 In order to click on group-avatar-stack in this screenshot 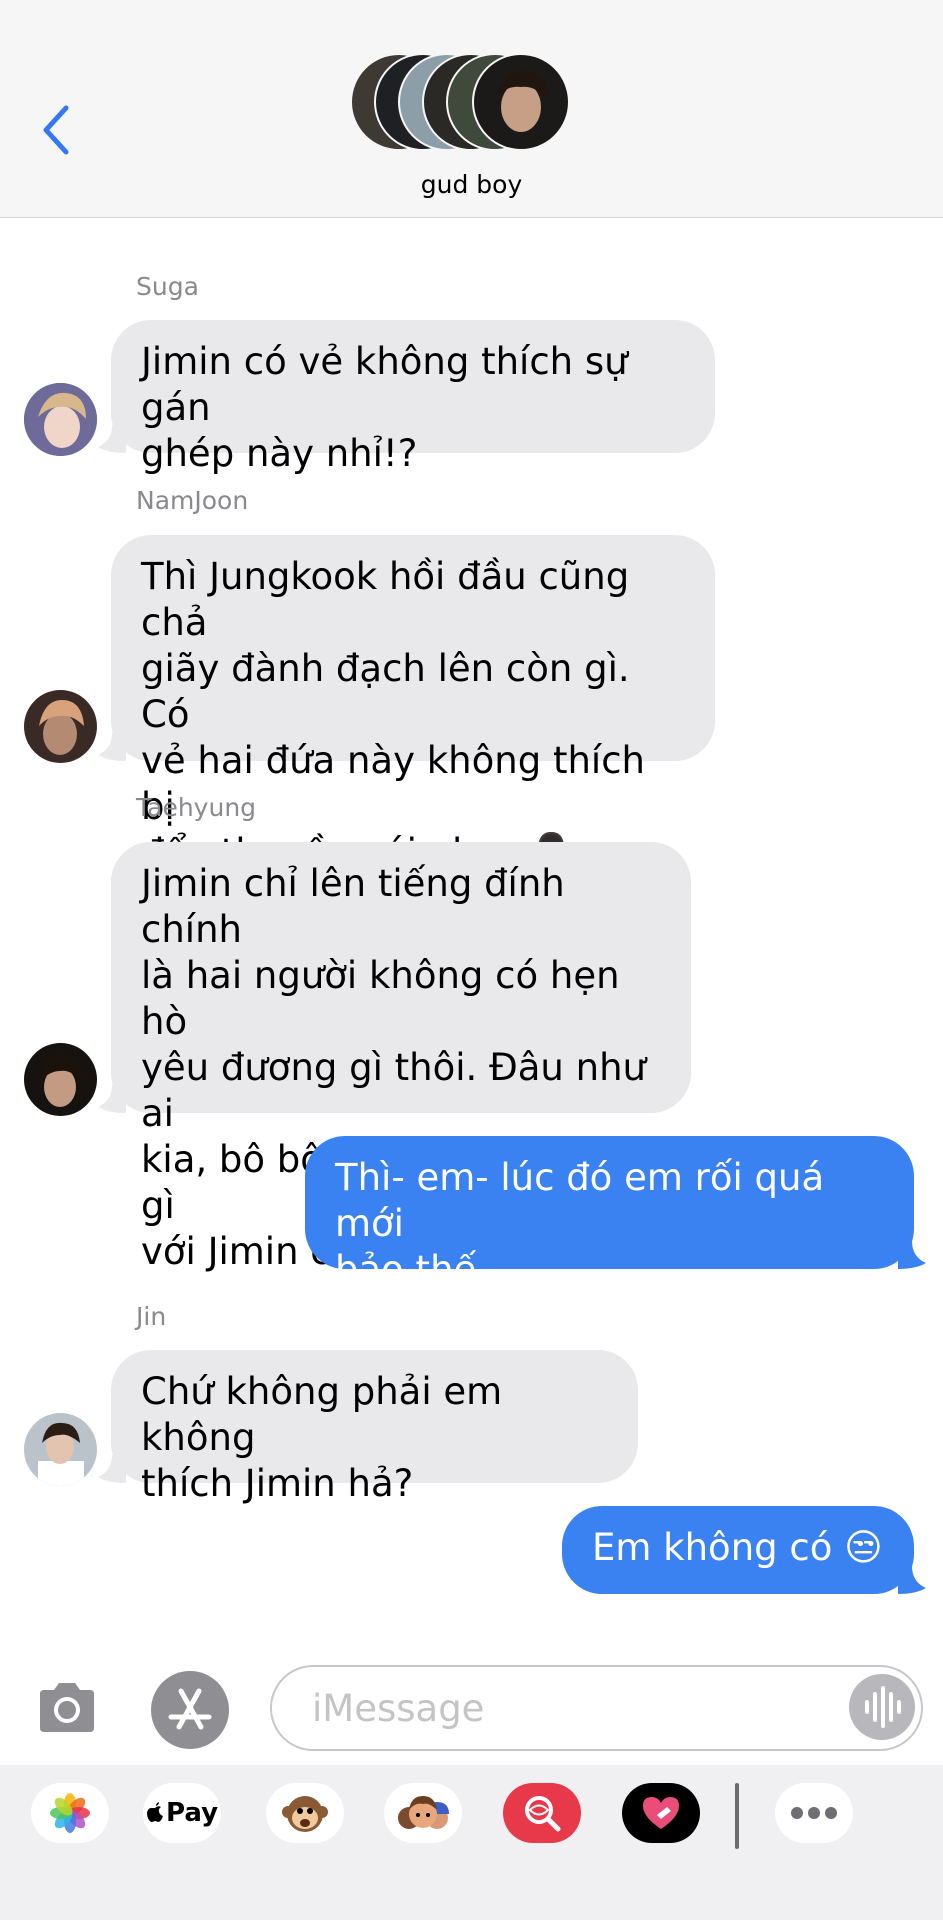, I will do `click(472, 103)`.